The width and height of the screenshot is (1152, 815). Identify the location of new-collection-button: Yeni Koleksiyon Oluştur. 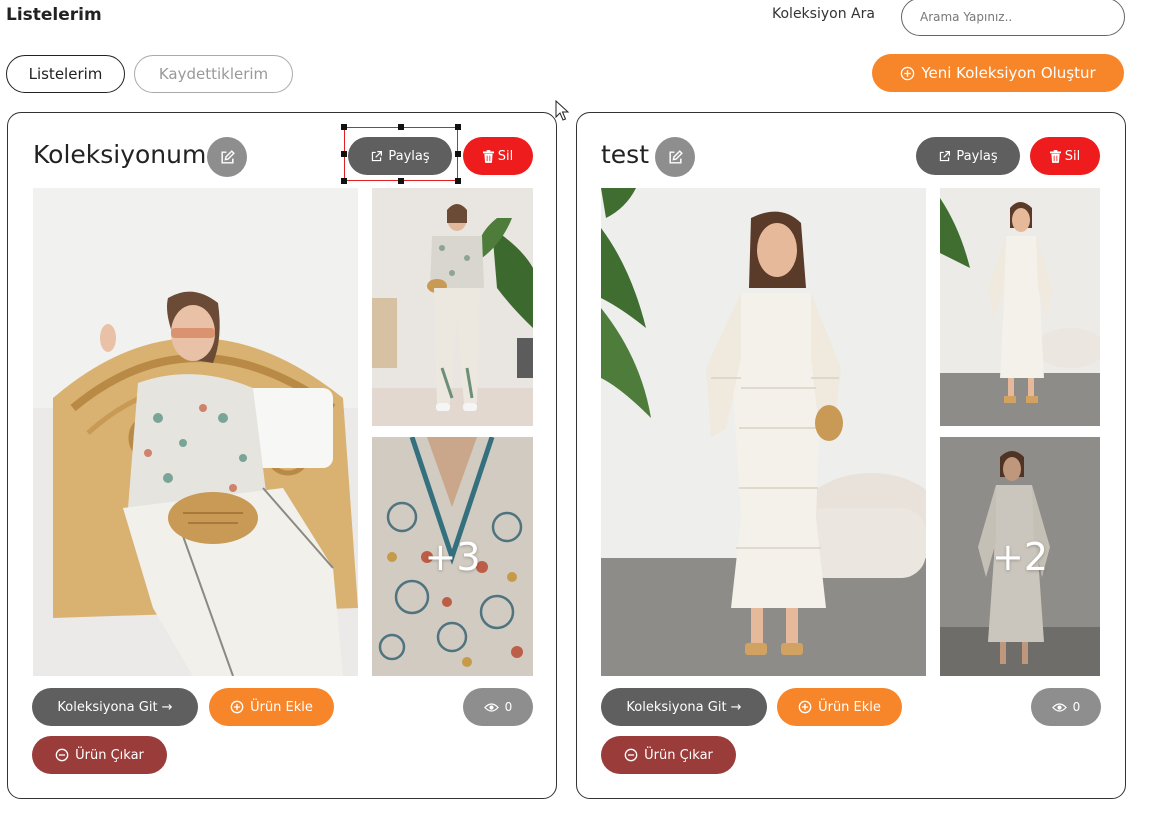
(998, 73).